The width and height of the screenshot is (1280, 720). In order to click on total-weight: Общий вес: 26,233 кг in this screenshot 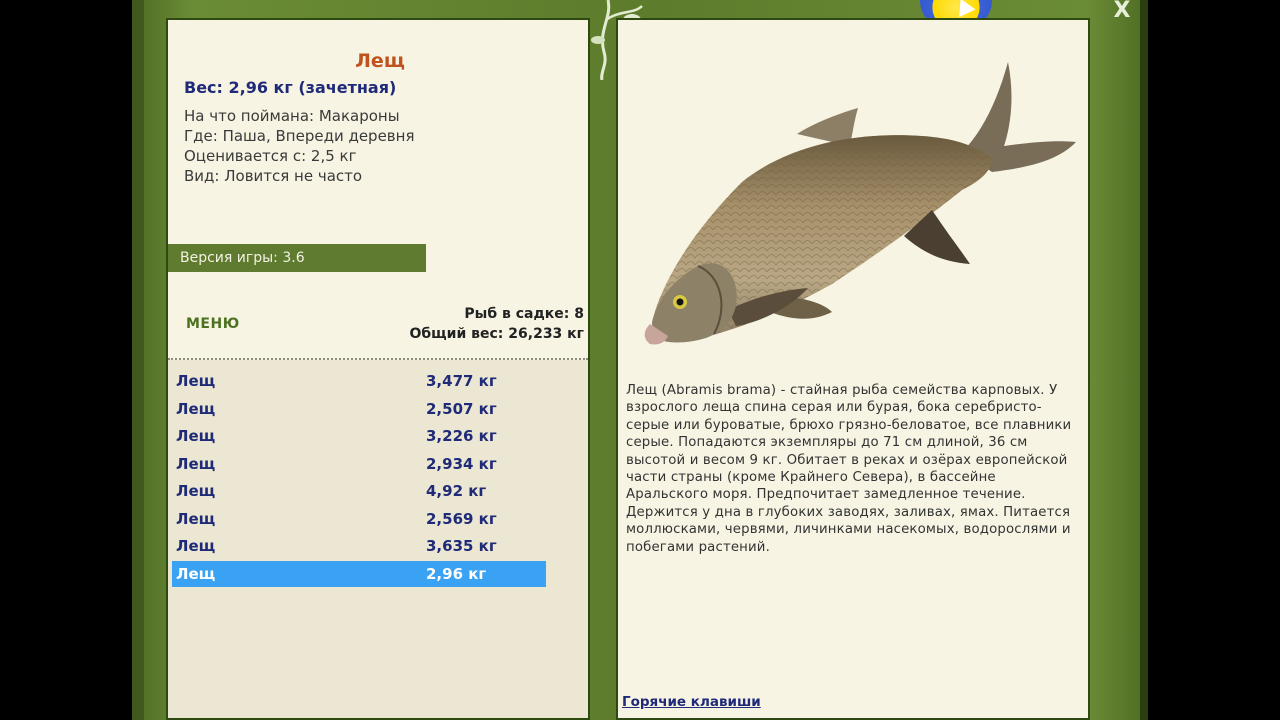, I will do `click(497, 334)`.